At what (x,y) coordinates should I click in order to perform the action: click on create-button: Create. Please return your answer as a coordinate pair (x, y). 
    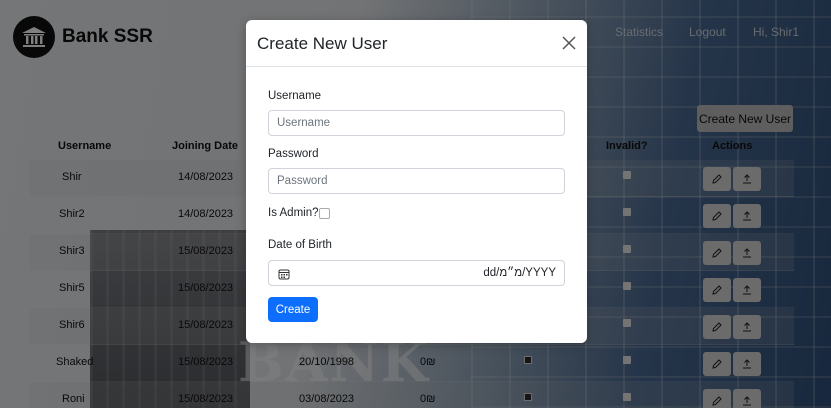
    Looking at the image, I should click on (293, 309).